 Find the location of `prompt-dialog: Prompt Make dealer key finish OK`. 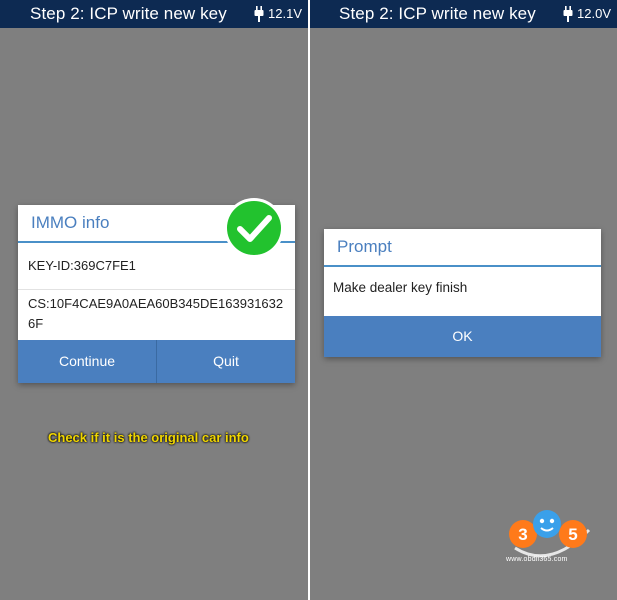

prompt-dialog: Prompt Make dealer key finish OK is located at coordinates (462, 293).